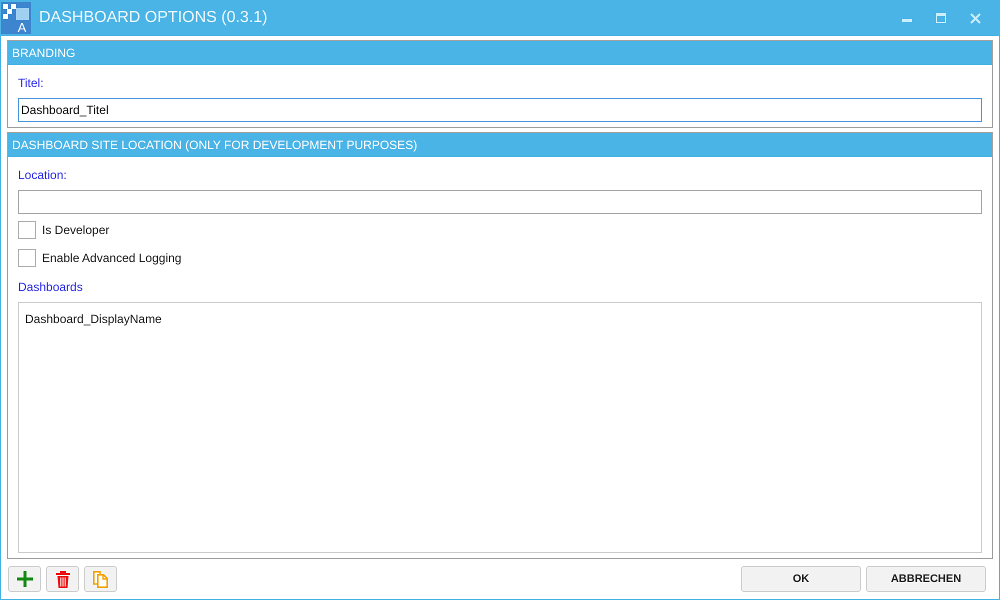 The image size is (1000, 600). What do you see at coordinates (801, 579) in the screenshot?
I see `dialog-button: OK` at bounding box center [801, 579].